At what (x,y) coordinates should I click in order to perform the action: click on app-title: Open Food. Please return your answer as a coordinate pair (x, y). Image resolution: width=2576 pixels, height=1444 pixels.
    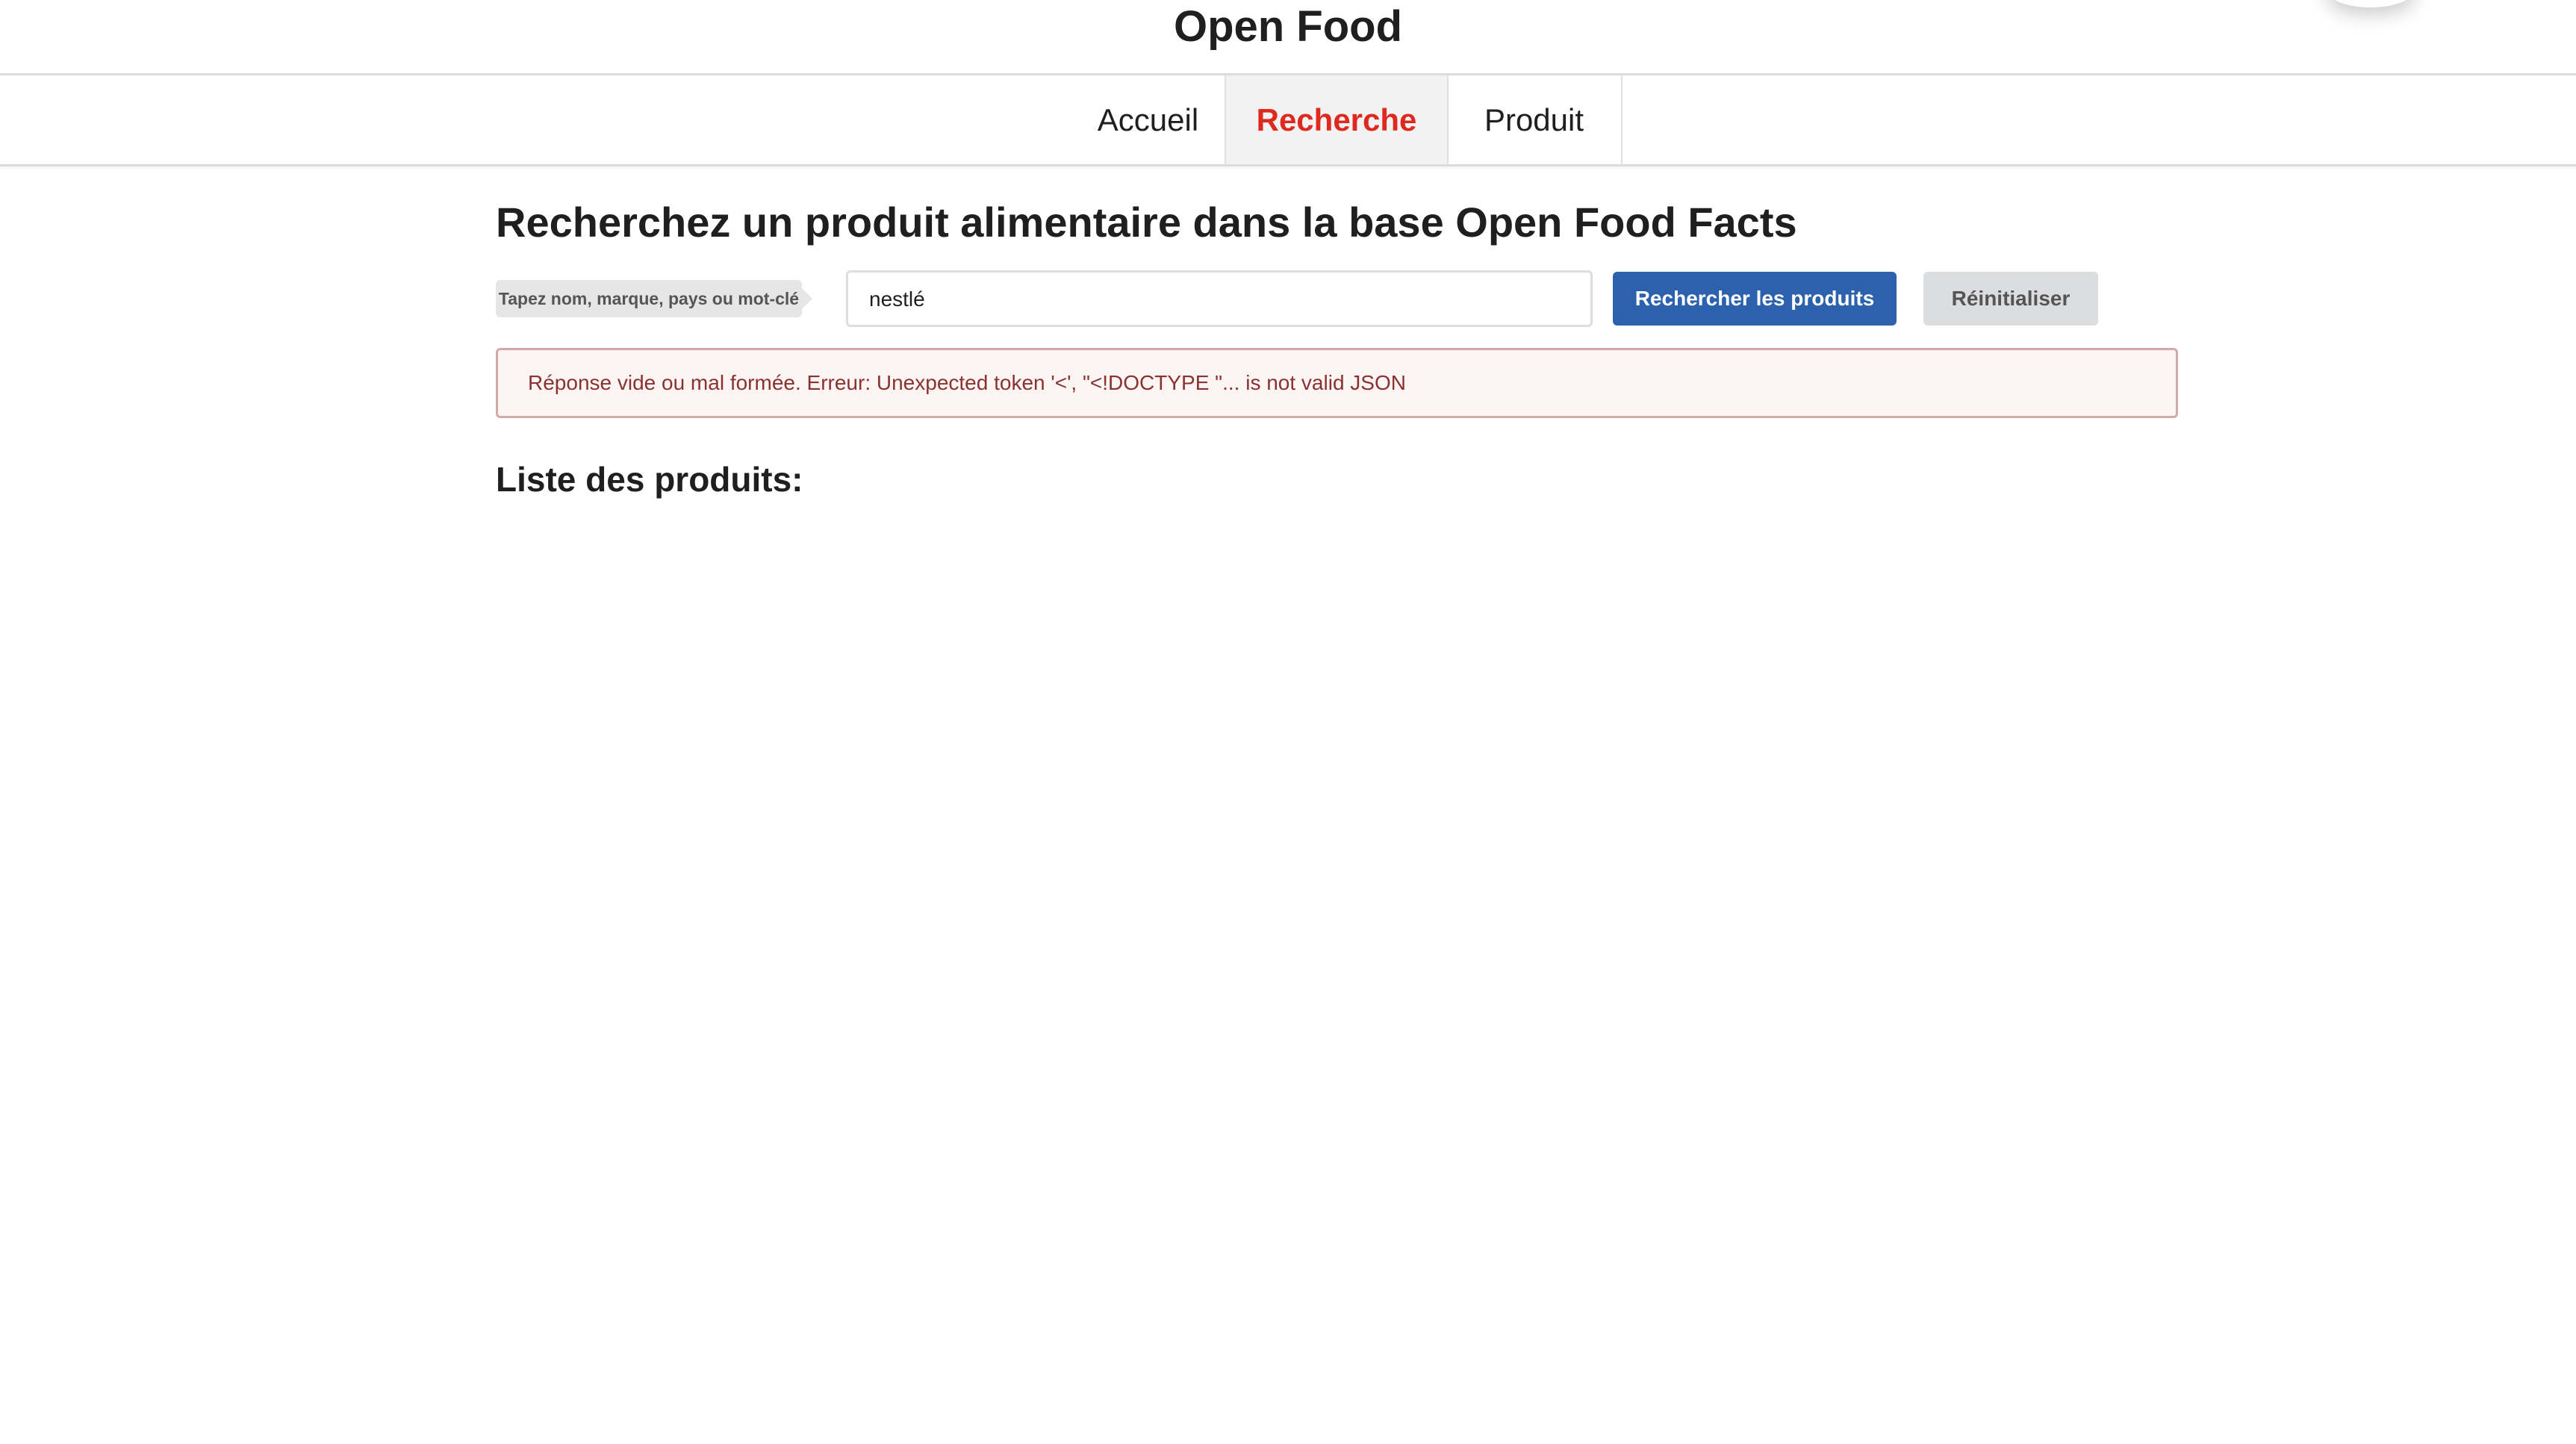
    Looking at the image, I should click on (1288, 26).